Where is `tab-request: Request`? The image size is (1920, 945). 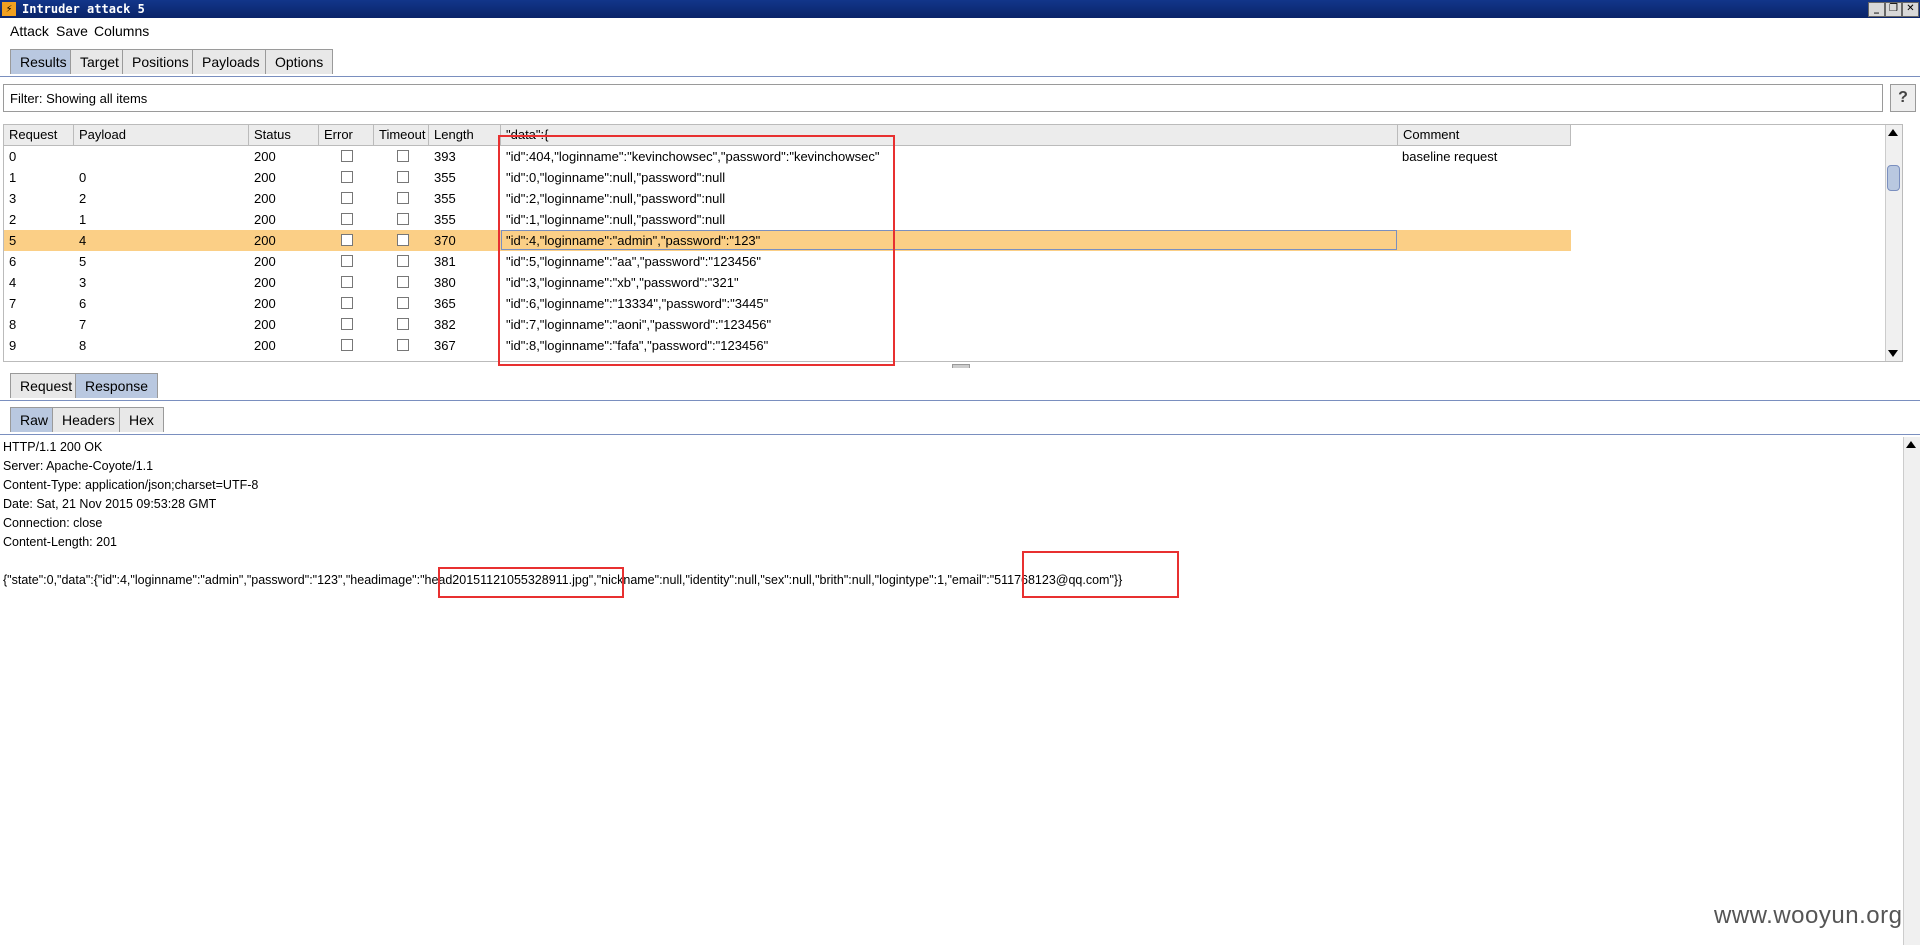 tab-request: Request is located at coordinates (46, 385).